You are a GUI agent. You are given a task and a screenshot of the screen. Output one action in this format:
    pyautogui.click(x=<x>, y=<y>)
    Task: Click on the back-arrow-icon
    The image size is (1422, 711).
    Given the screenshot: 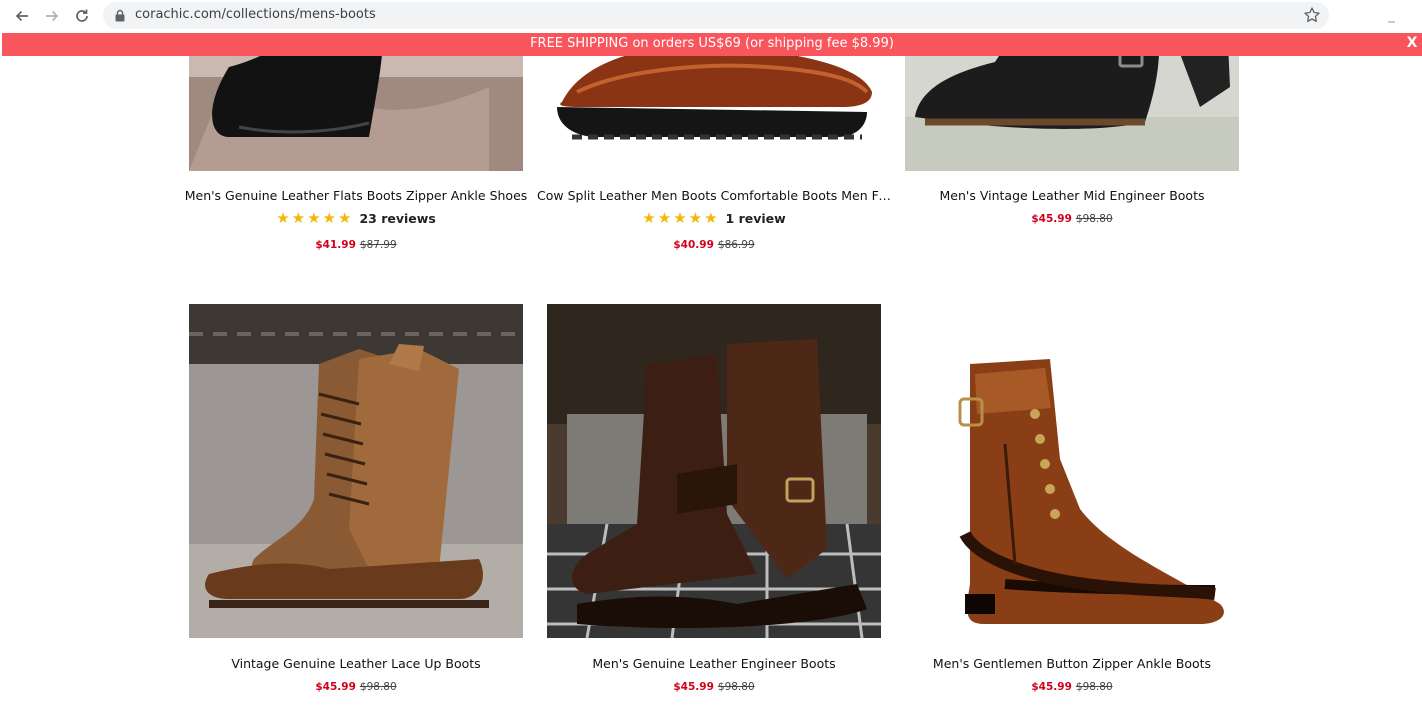 What is the action you would take?
    pyautogui.click(x=22, y=16)
    